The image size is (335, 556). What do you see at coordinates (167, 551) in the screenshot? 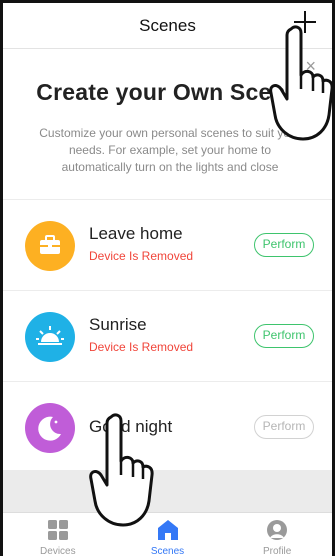
I see `tab-label: Scenes` at bounding box center [167, 551].